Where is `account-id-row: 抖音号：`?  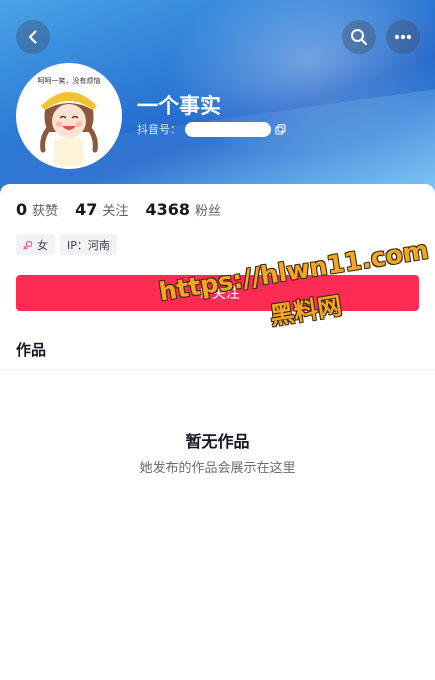 account-id-row: 抖音号： is located at coordinates (211, 129).